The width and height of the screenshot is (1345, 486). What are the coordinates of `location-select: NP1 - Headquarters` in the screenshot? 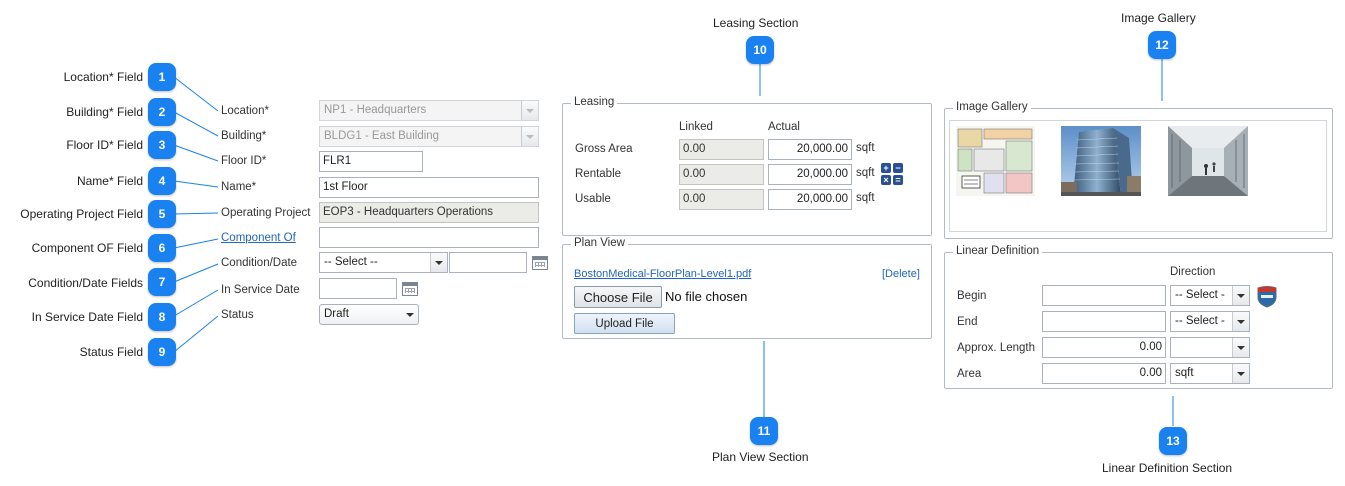 It's located at (429, 110).